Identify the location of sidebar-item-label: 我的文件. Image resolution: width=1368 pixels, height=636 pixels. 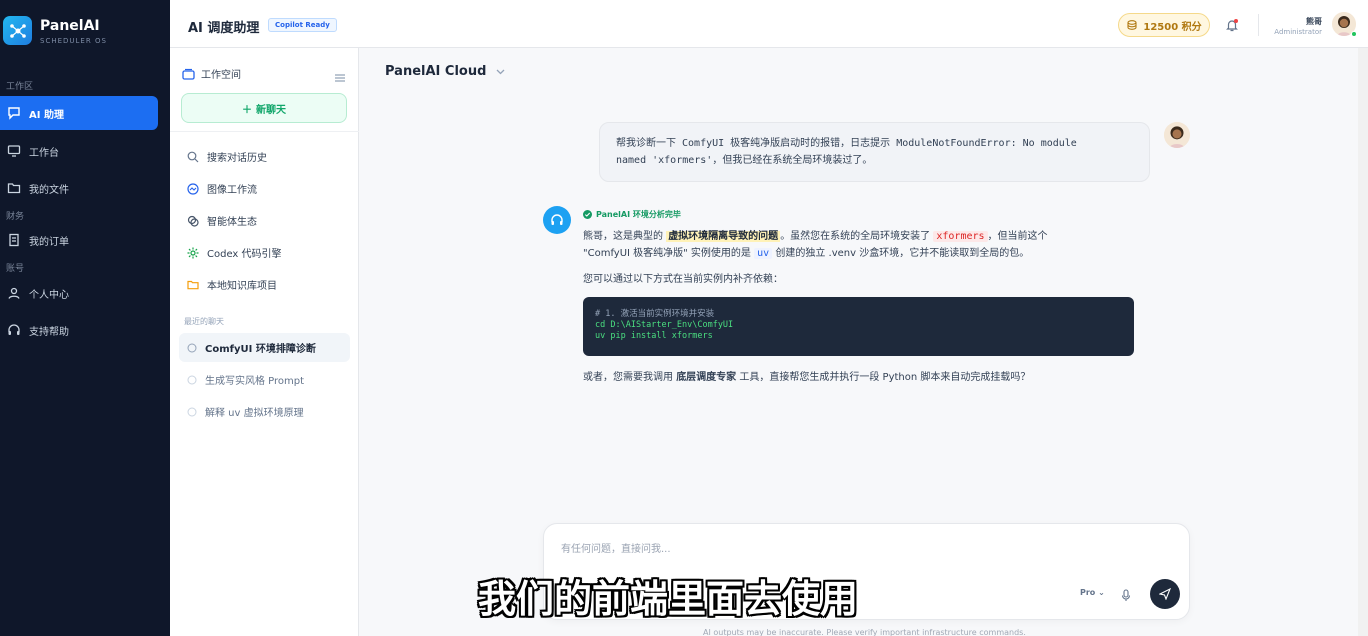
(49, 190).